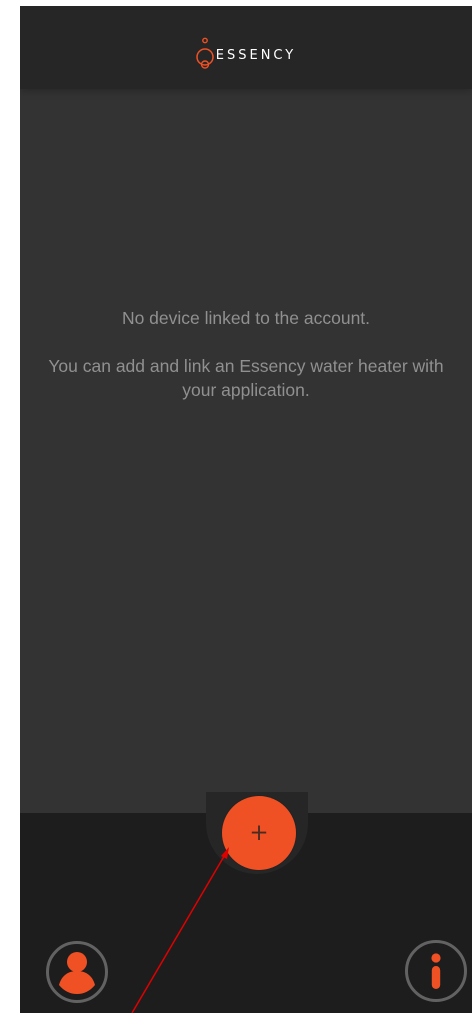  Describe the element at coordinates (205, 53) in the screenshot. I see `water-drop-logo-icon` at that location.